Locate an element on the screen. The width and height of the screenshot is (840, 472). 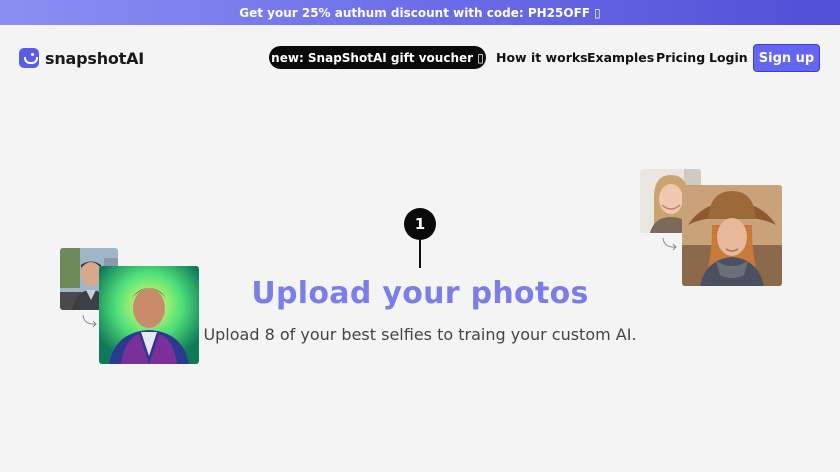
brand-name: snapshotAI is located at coordinates (95, 58).